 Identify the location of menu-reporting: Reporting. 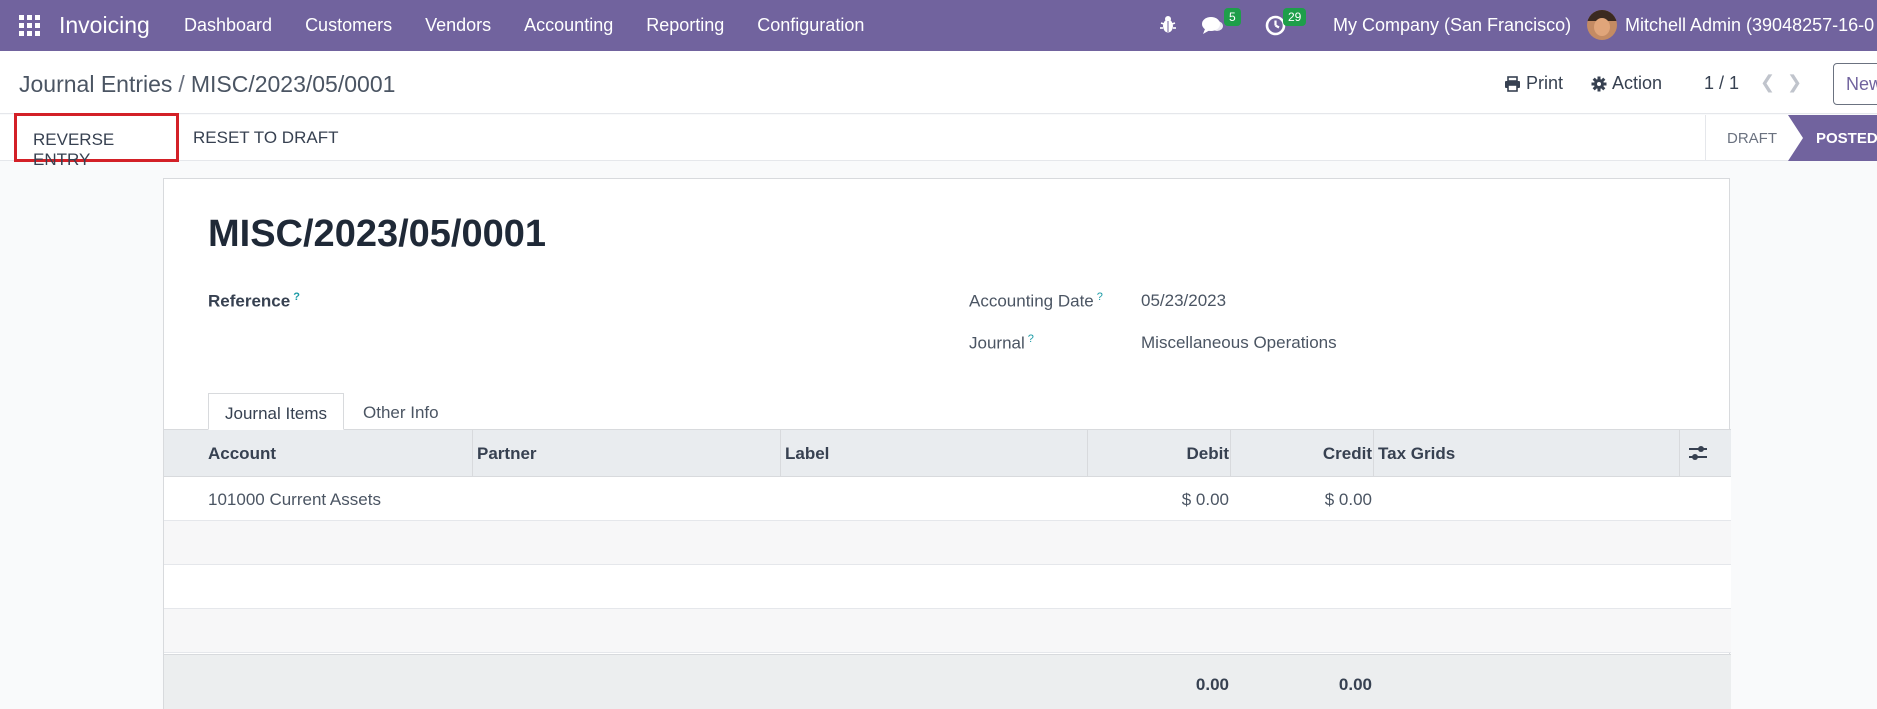
(685, 25).